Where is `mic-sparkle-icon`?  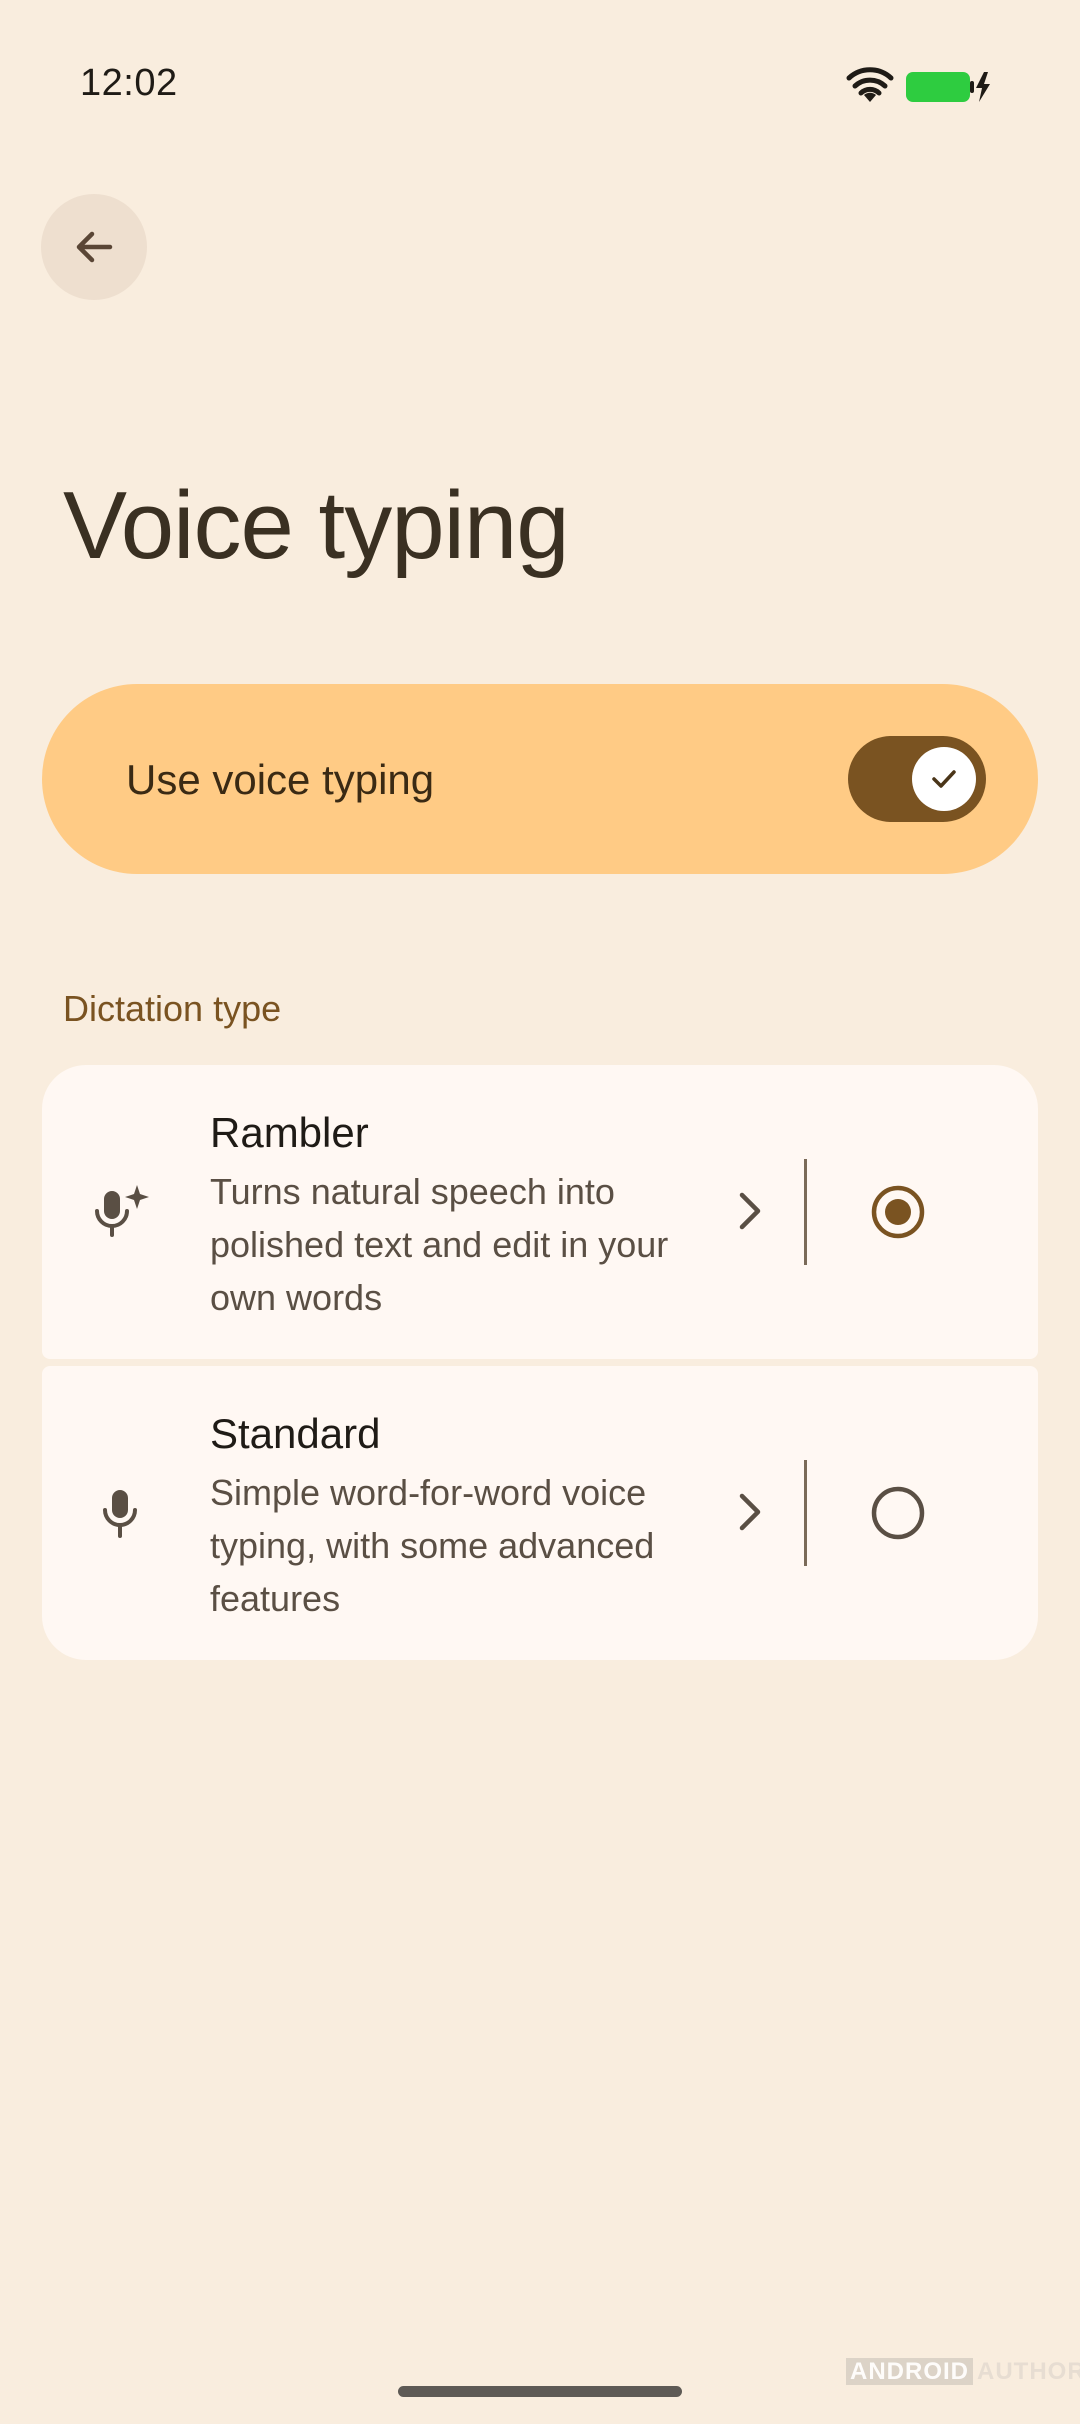
mic-sparkle-icon is located at coordinates (122, 1211).